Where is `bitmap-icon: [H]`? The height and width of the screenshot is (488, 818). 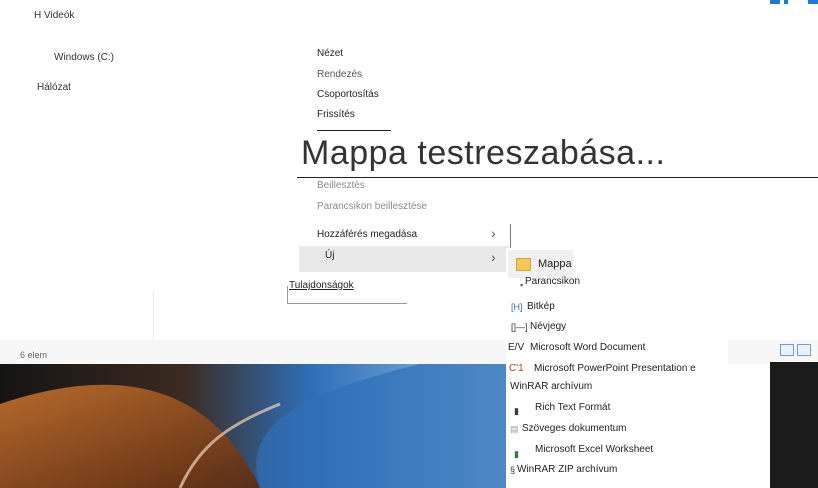 bitmap-icon: [H] is located at coordinates (517, 307).